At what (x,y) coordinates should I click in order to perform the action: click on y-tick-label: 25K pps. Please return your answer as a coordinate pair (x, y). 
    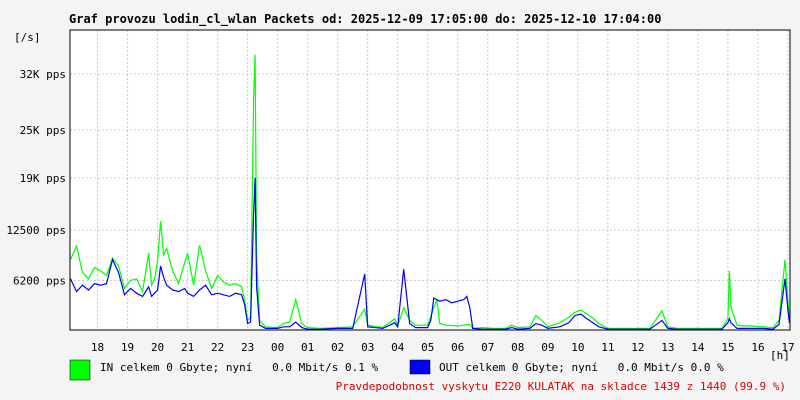
    Looking at the image, I should click on (43, 130).